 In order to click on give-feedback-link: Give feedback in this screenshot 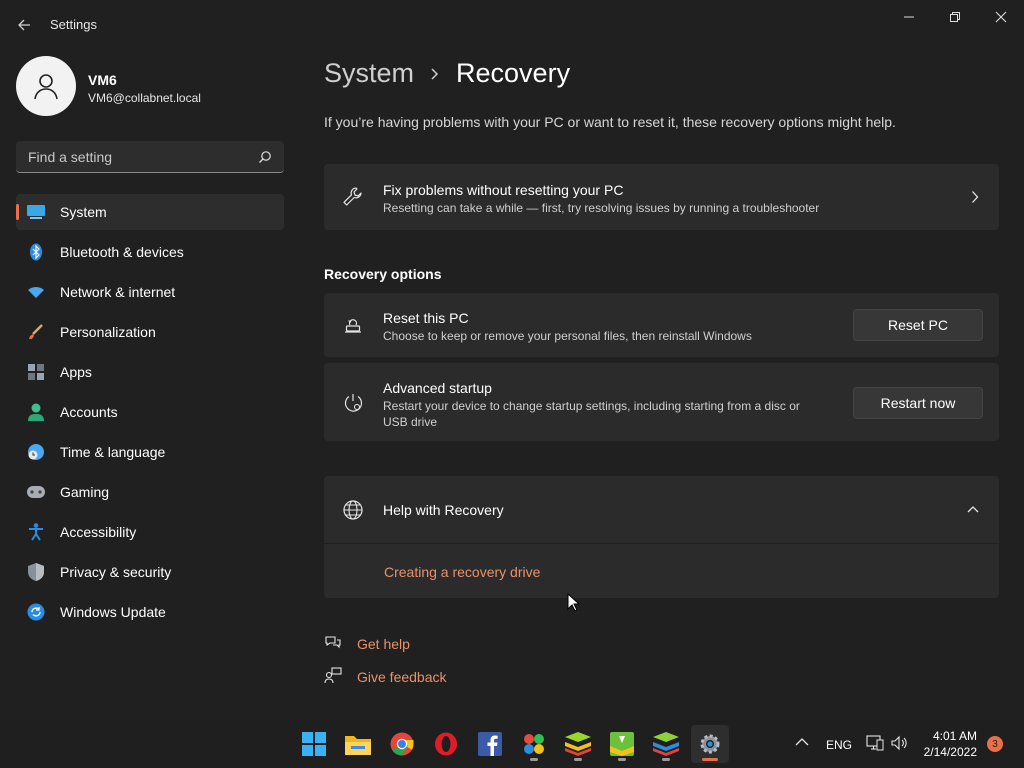, I will do `click(402, 677)`.